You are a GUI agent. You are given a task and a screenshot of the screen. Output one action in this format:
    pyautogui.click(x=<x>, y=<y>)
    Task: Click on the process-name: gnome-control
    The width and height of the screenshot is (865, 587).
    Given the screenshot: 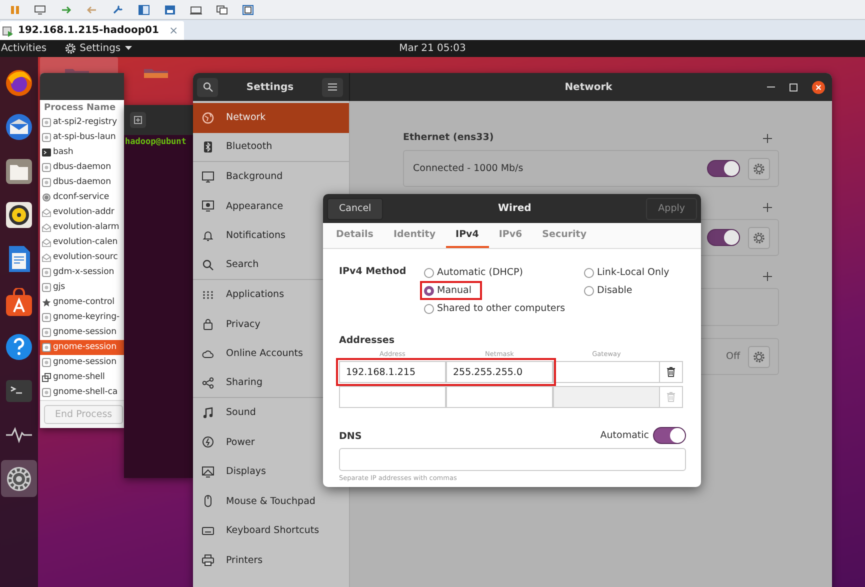 What is the action you would take?
    pyautogui.click(x=83, y=302)
    